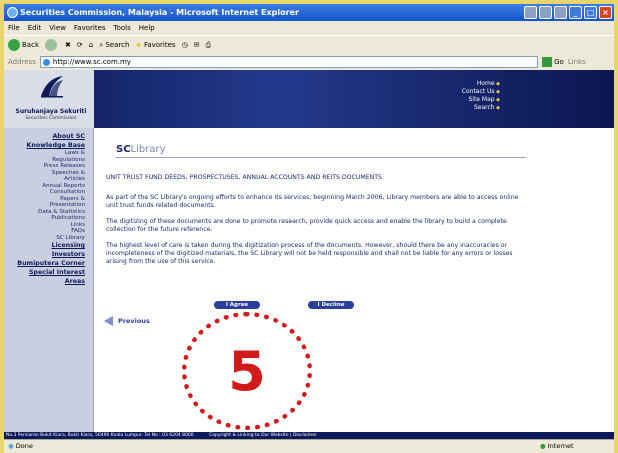  What do you see at coordinates (91, 45) in the screenshot?
I see `home-button: ⌂` at bounding box center [91, 45].